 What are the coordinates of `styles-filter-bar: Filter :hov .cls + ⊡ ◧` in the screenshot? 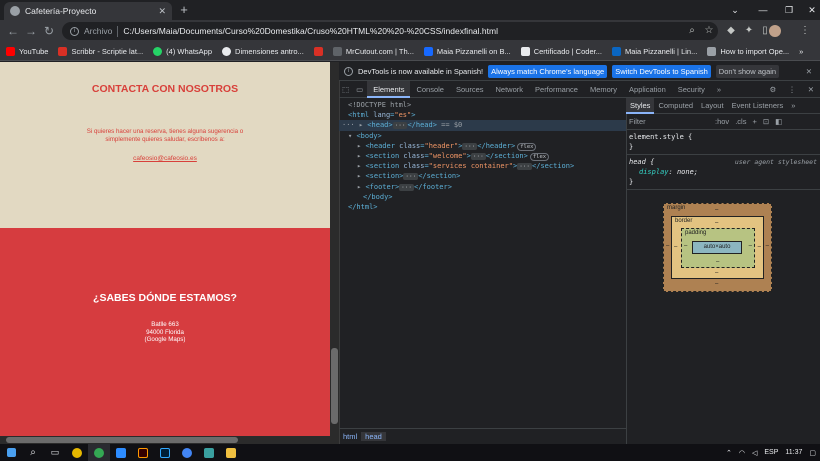 It's located at (723, 122).